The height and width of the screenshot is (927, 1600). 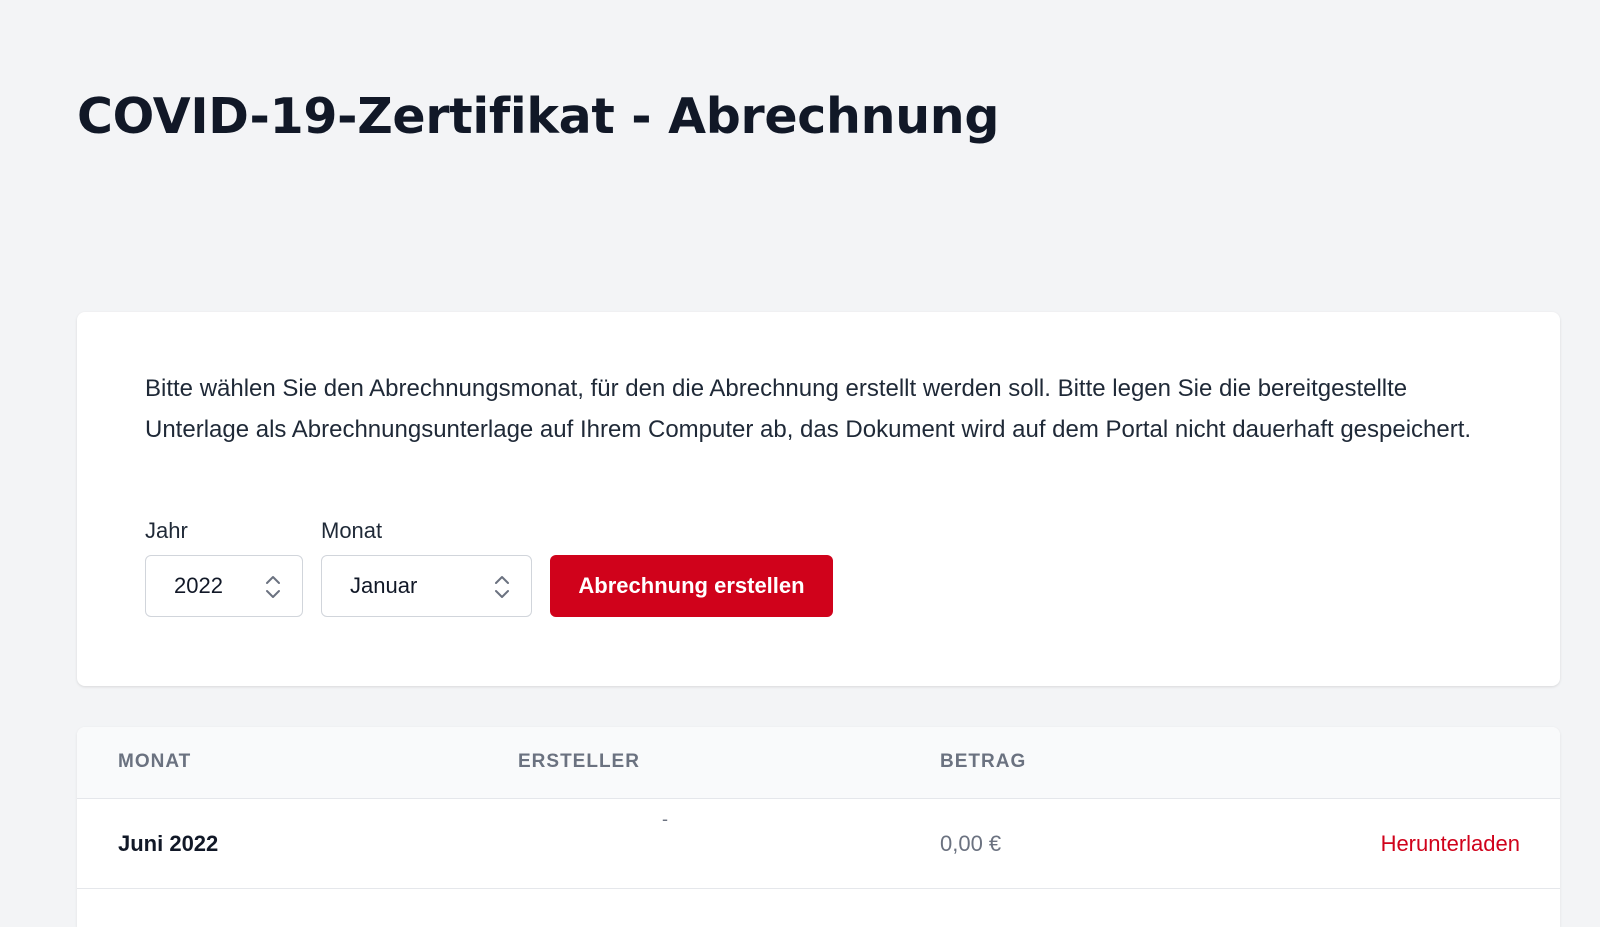 What do you see at coordinates (166, 530) in the screenshot?
I see `year-label: Jahr` at bounding box center [166, 530].